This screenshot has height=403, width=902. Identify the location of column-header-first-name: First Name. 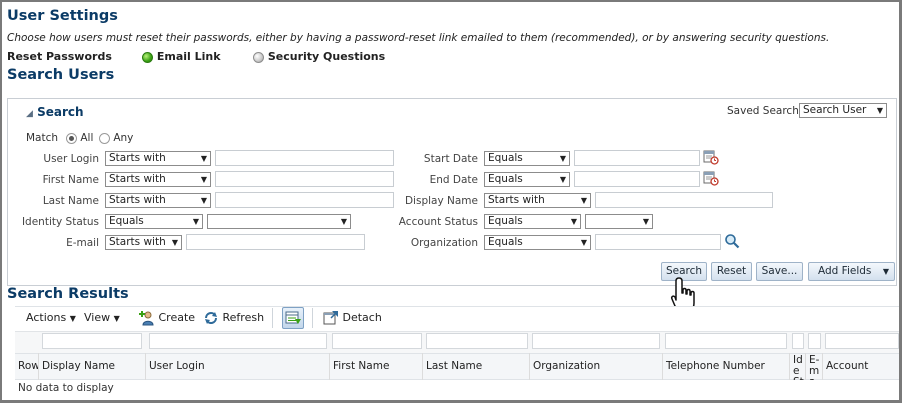
(376, 366).